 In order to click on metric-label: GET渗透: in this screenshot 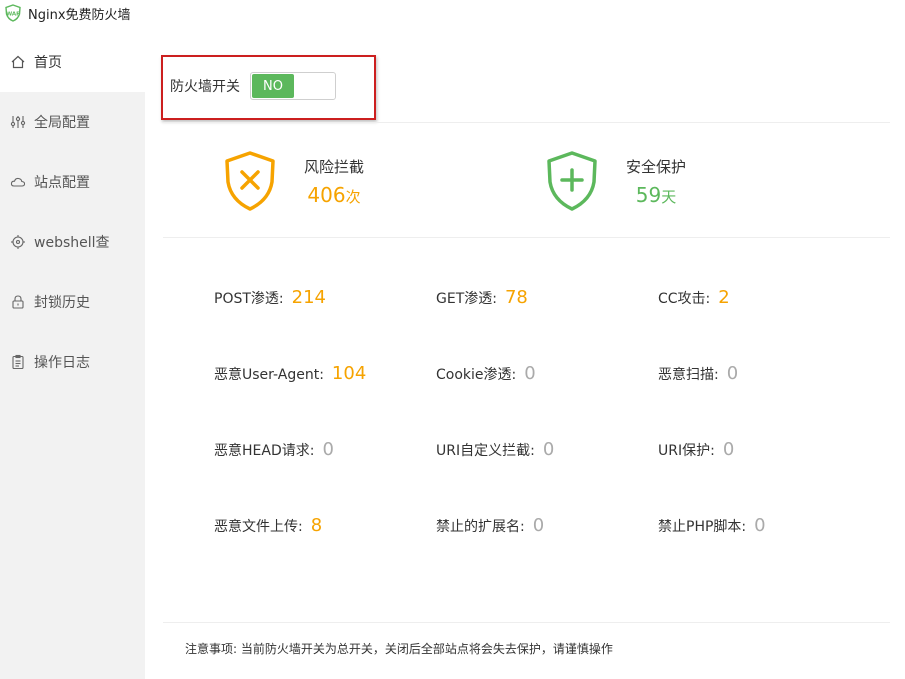, I will do `click(466, 299)`.